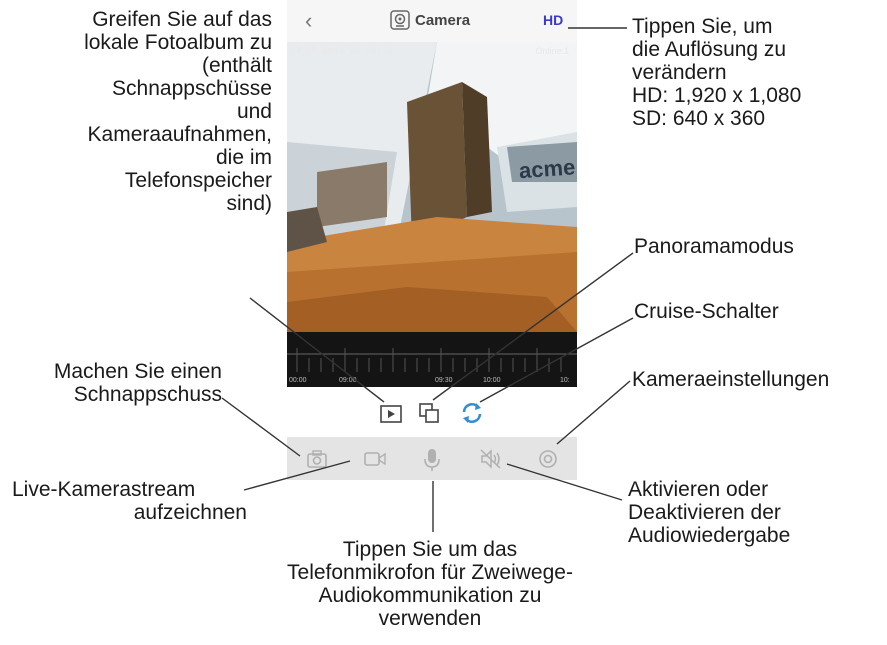 The height and width of the screenshot is (645, 887). Describe the element at coordinates (679, 72) in the screenshot. I see `annotation-line: verändern` at that location.